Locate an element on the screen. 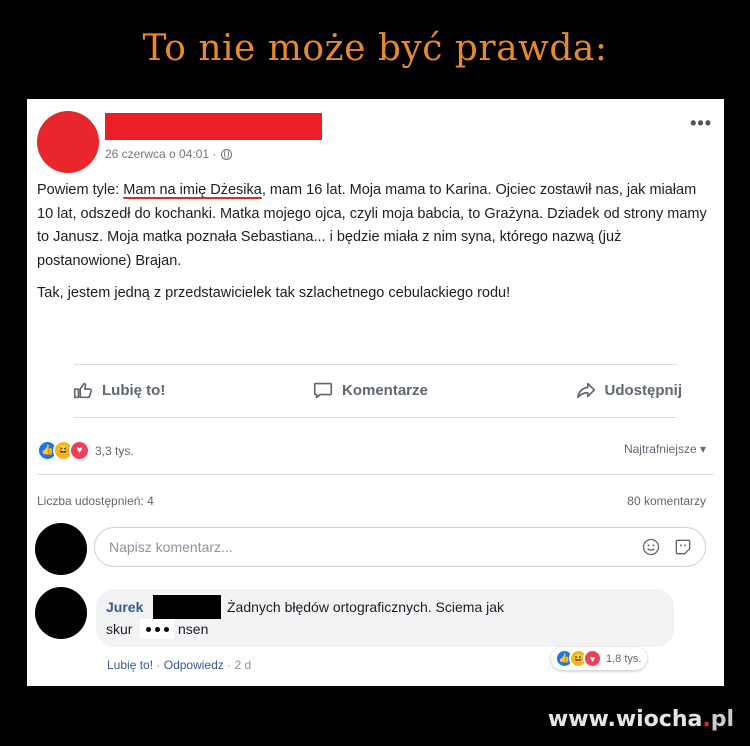  post-actions: Lubię to! Komentarze Udostępnij is located at coordinates (377, 390).